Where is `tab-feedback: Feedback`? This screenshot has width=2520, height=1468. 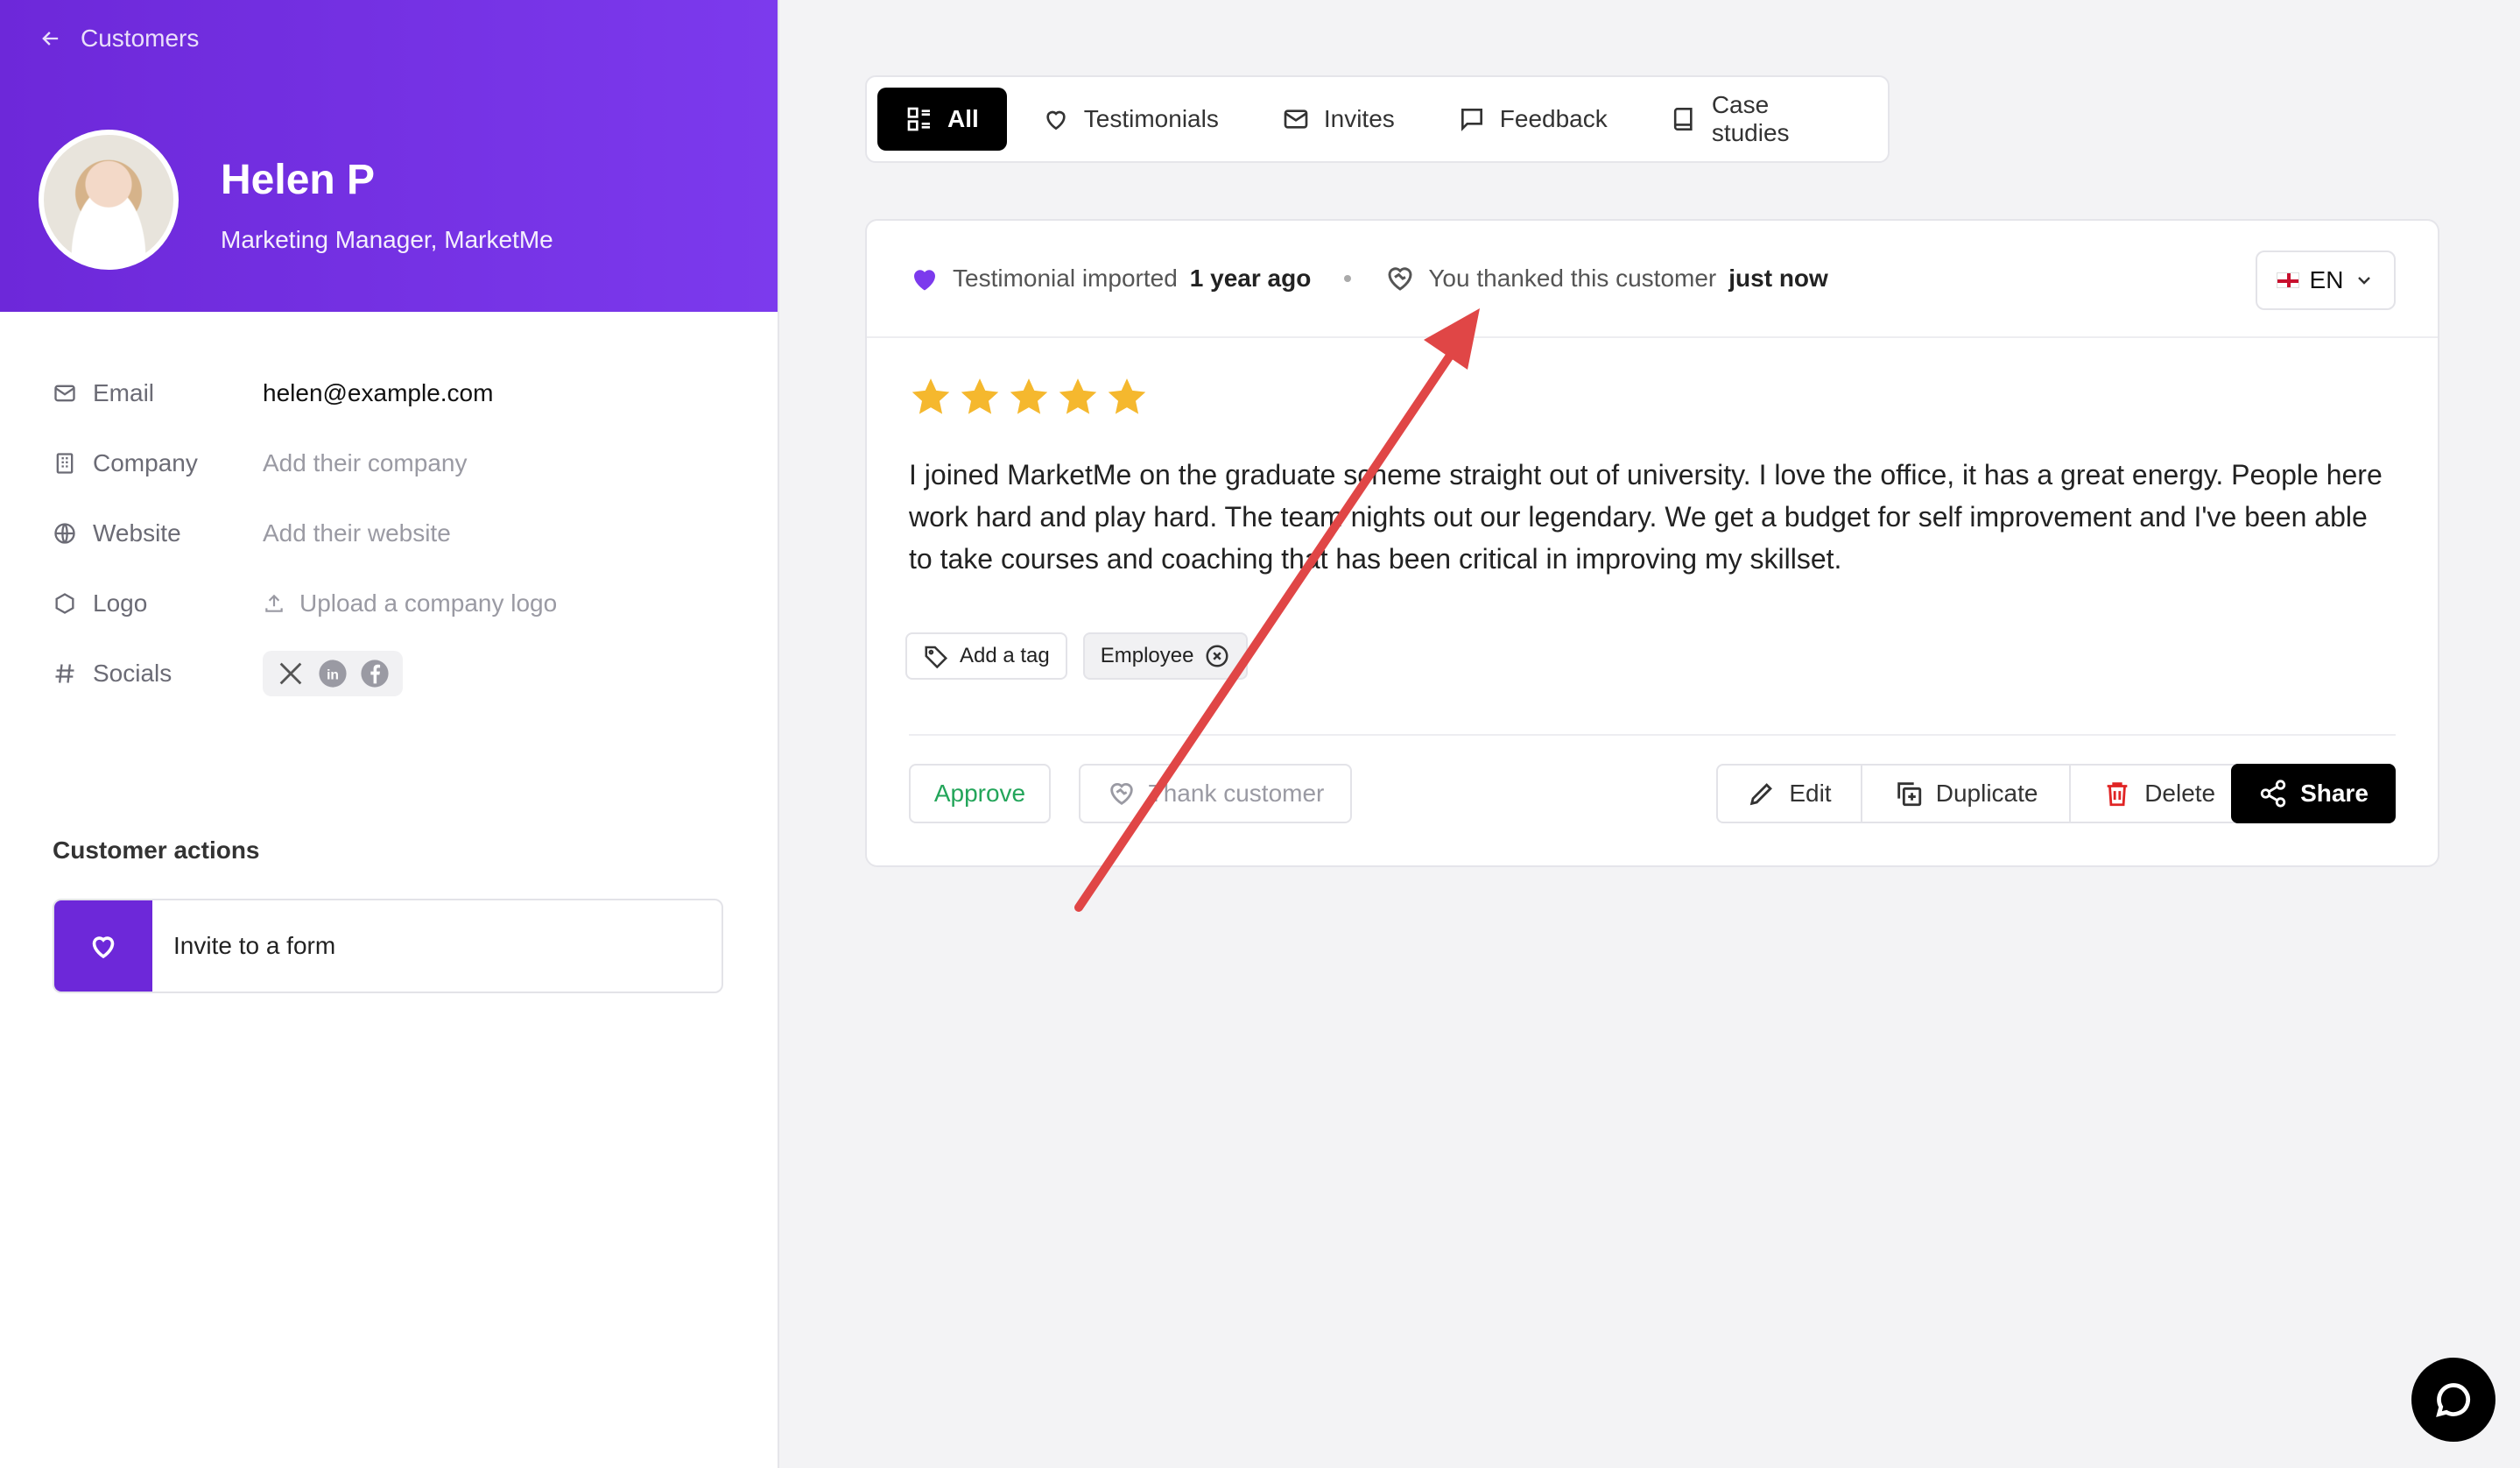 tab-feedback: Feedback is located at coordinates (1533, 119).